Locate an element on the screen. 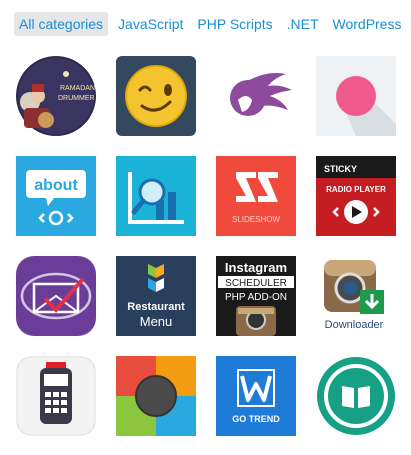  envelope-check-icon is located at coordinates (56, 296).